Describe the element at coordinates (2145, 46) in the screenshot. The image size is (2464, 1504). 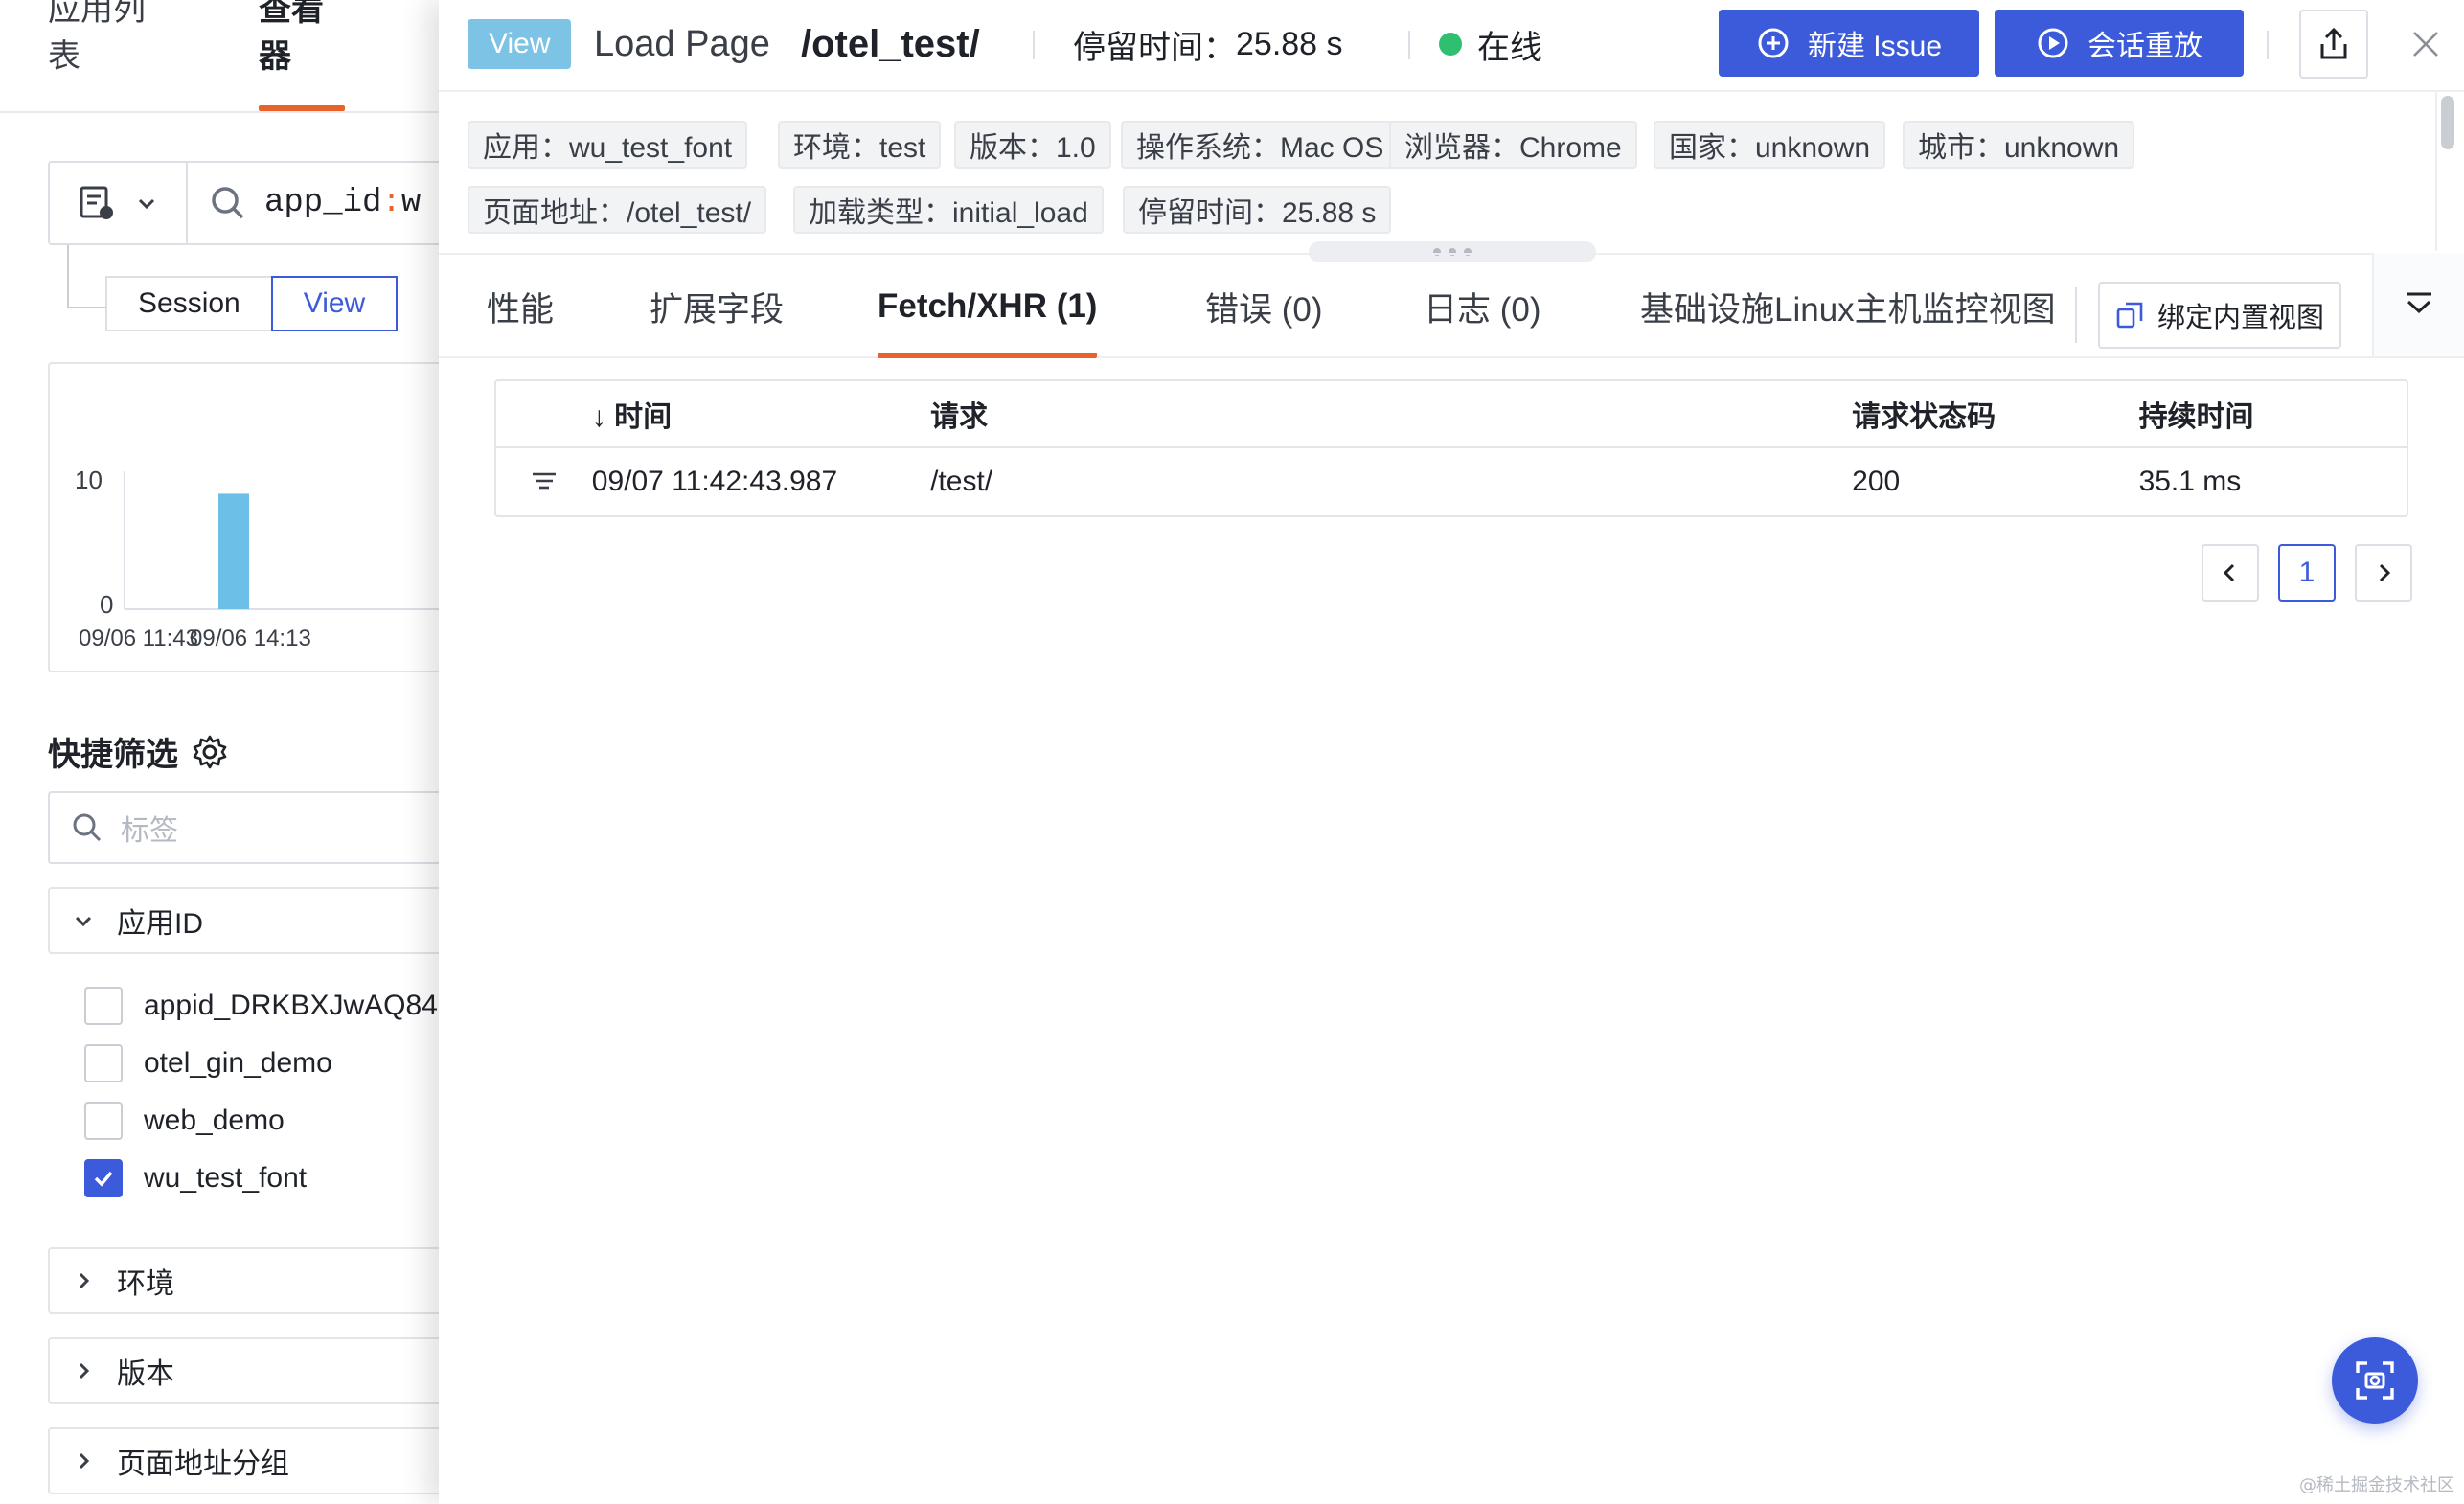
I see `session-replay-label: 会话重放` at that location.